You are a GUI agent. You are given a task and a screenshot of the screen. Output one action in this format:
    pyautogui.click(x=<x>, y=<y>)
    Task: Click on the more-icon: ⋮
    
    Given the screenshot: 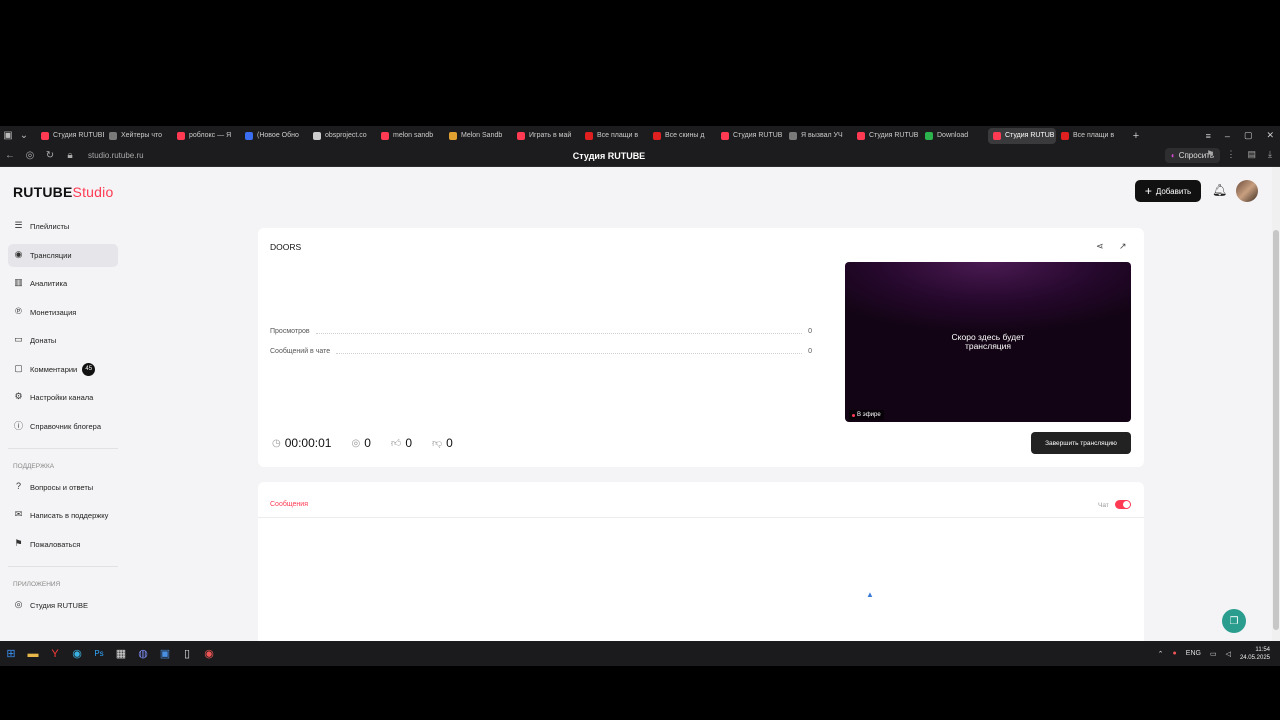 What is the action you would take?
    pyautogui.click(x=1231, y=154)
    